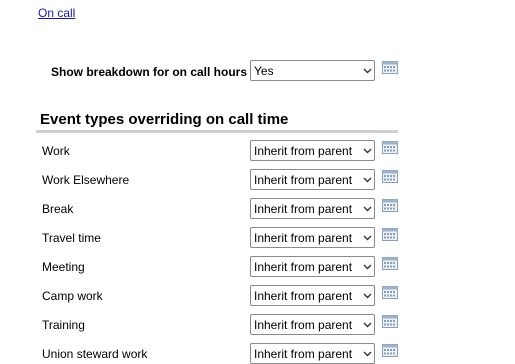 Image resolution: width=515 pixels, height=364 pixels. I want to click on event-type-label: Camp work, so click(72, 296).